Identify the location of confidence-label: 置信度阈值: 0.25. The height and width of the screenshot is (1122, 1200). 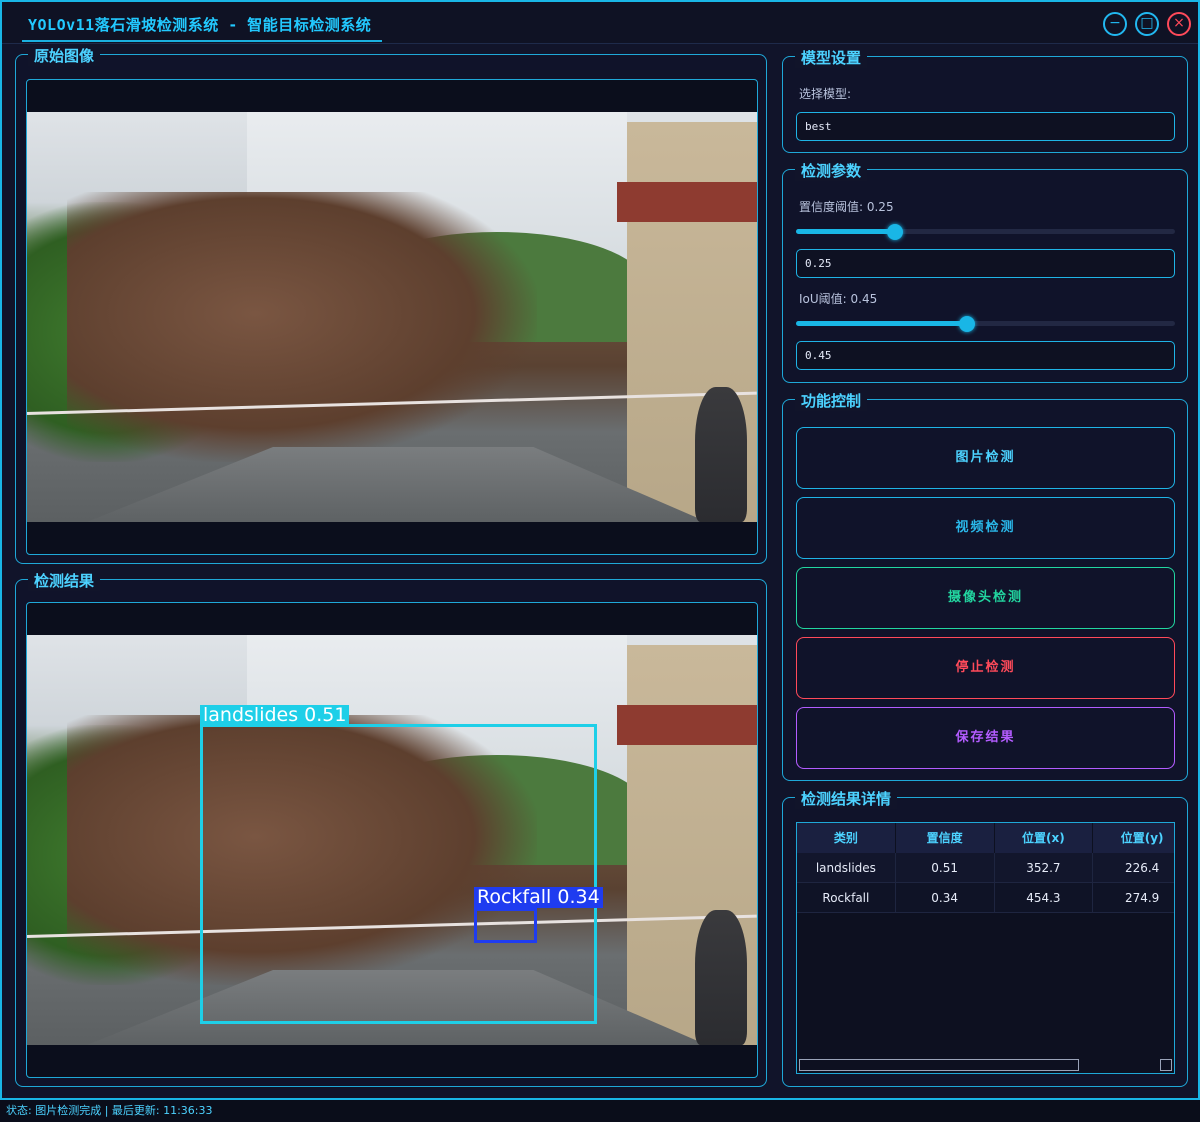
(846, 207).